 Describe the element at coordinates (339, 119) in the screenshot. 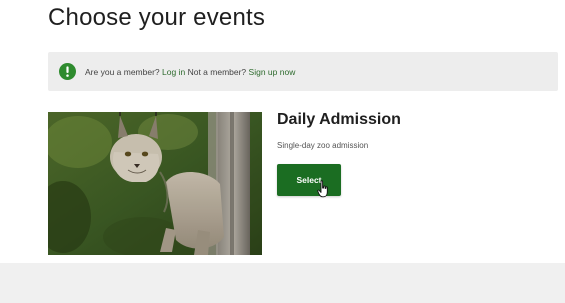

I see `event-title: Daily Admission` at that location.